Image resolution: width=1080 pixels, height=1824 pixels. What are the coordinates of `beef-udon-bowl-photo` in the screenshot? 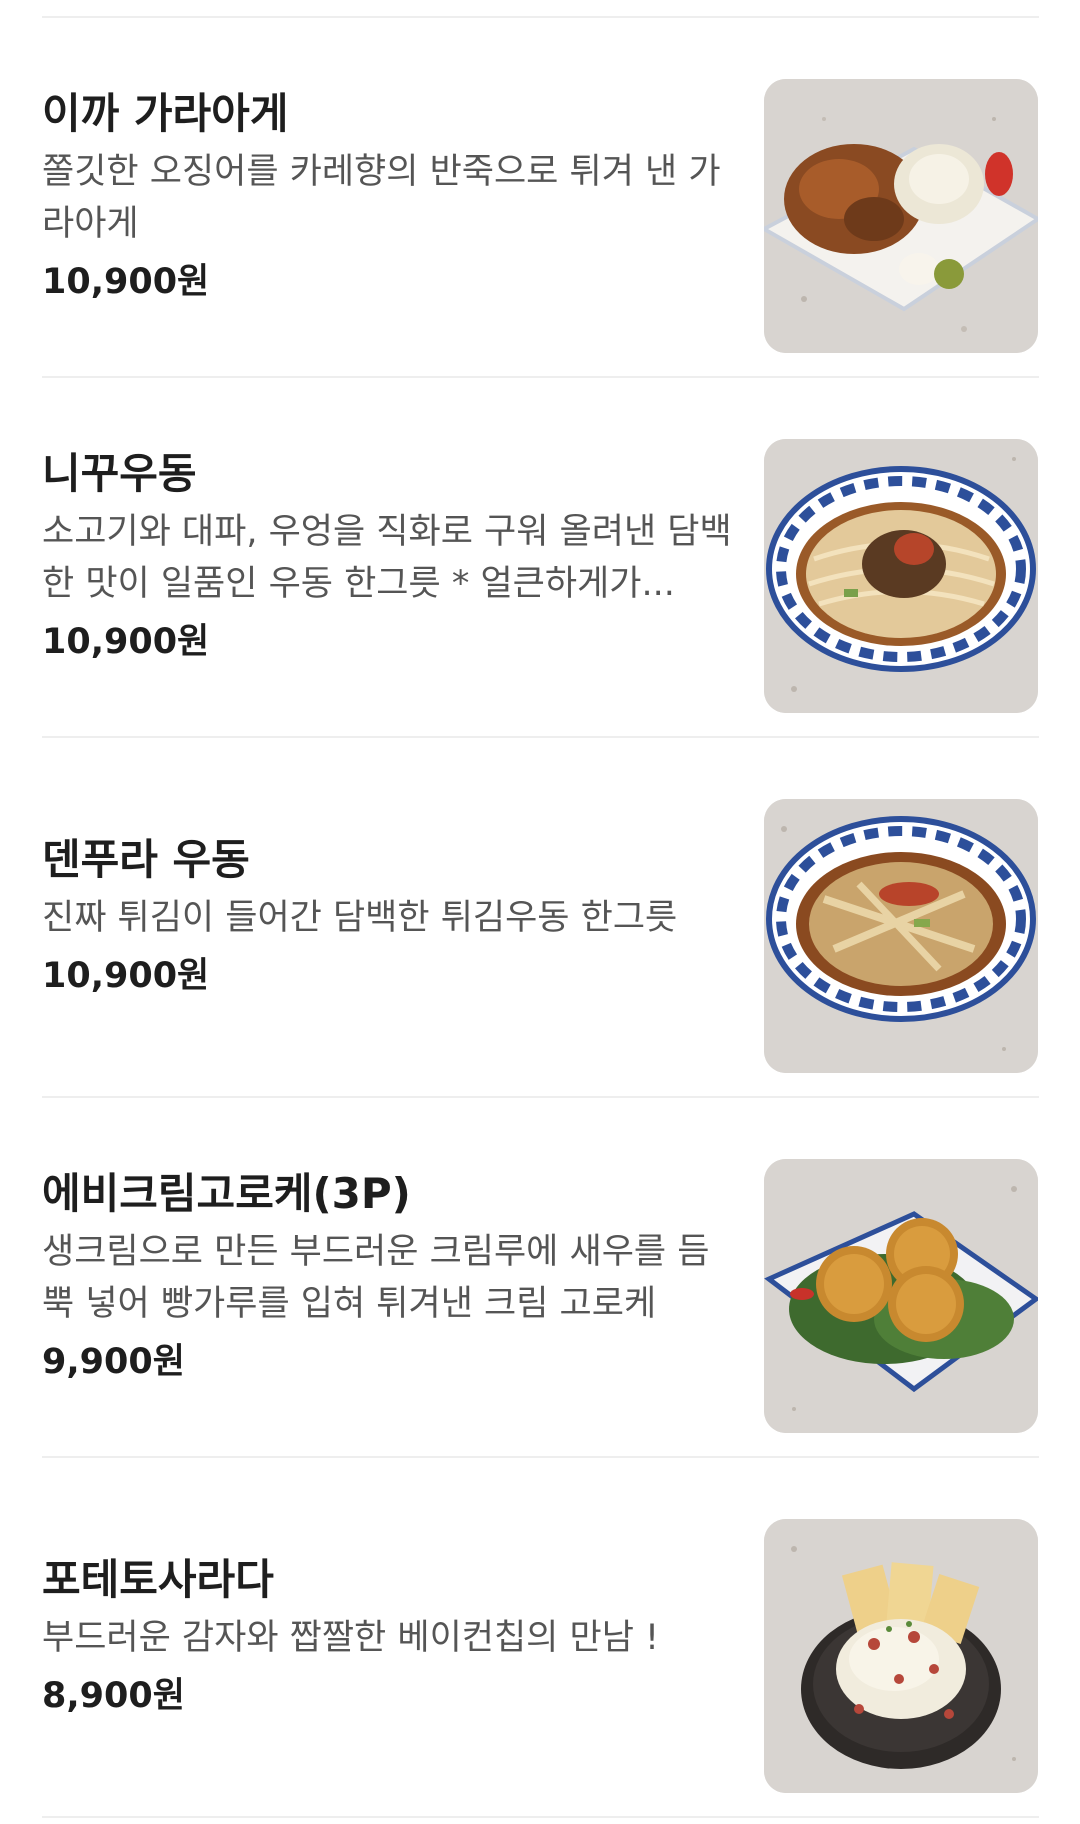 It's located at (901, 576).